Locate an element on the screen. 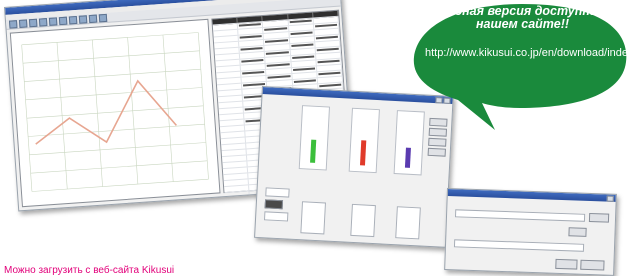  promo-title: Пробная версия доступна на нашем сайте!! is located at coordinates (522, 17).